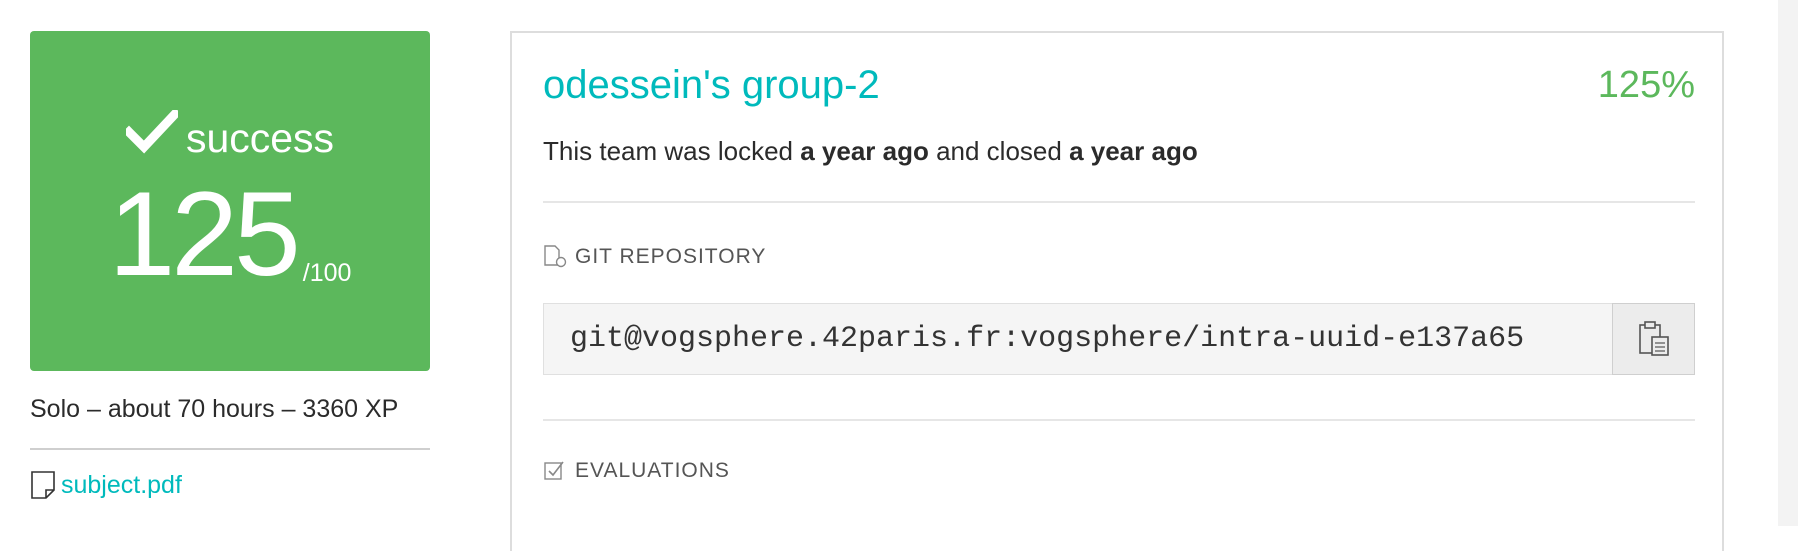 The height and width of the screenshot is (551, 1798). I want to click on team-percent: 125%, so click(1646, 85).